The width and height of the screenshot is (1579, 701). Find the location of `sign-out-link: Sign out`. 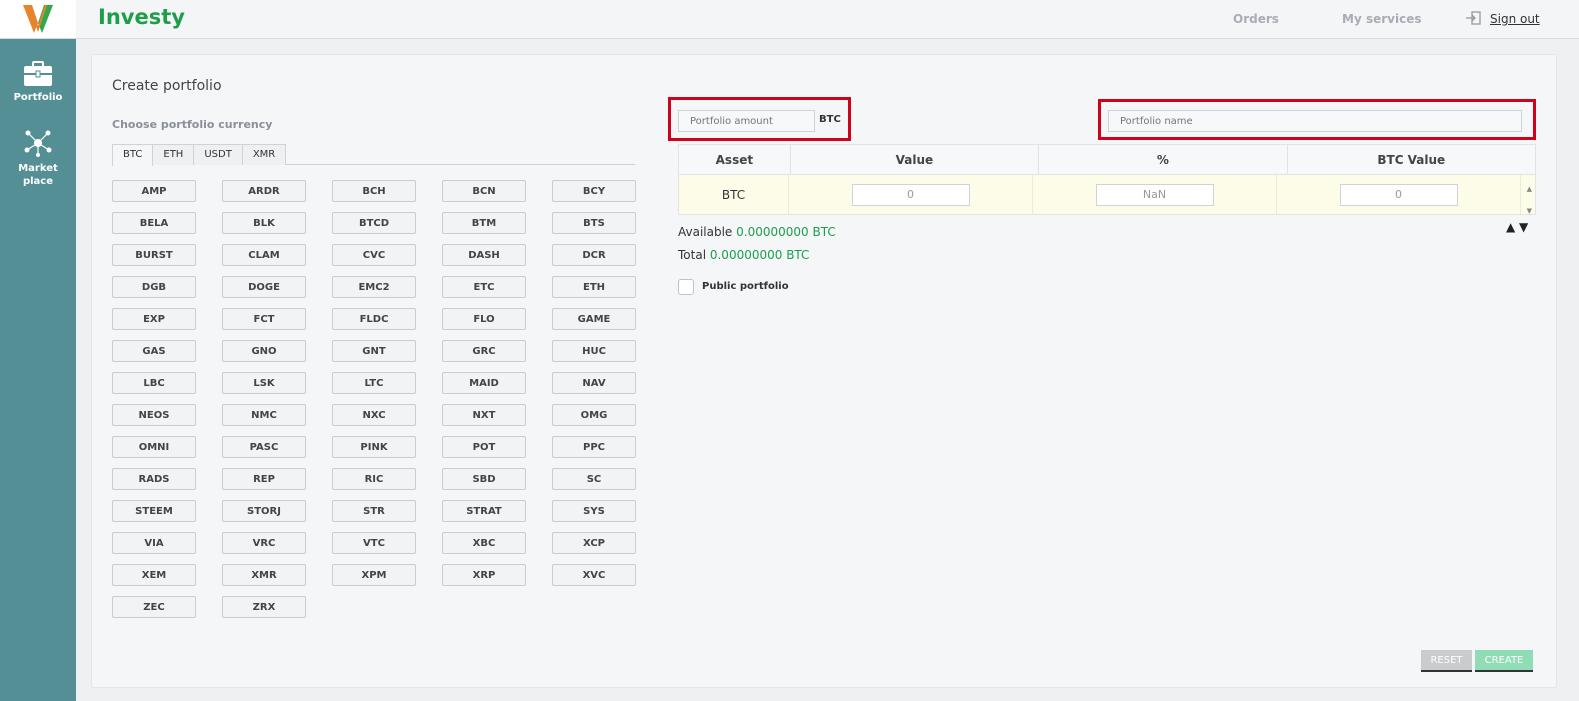

sign-out-link: Sign out is located at coordinates (1515, 19).